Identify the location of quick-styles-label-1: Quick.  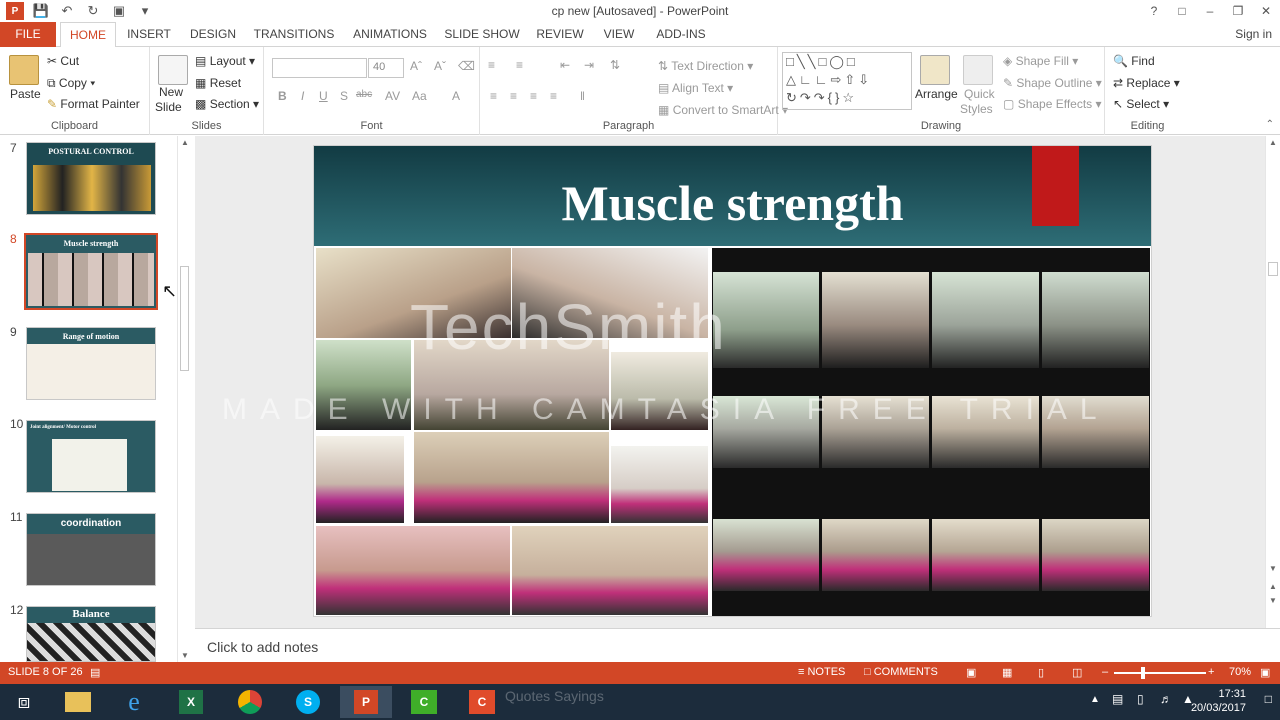
(979, 94).